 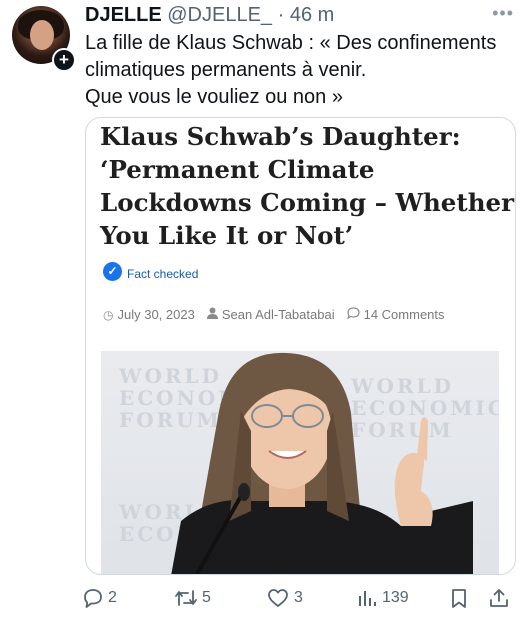 I want to click on share-button, so click(x=499, y=598).